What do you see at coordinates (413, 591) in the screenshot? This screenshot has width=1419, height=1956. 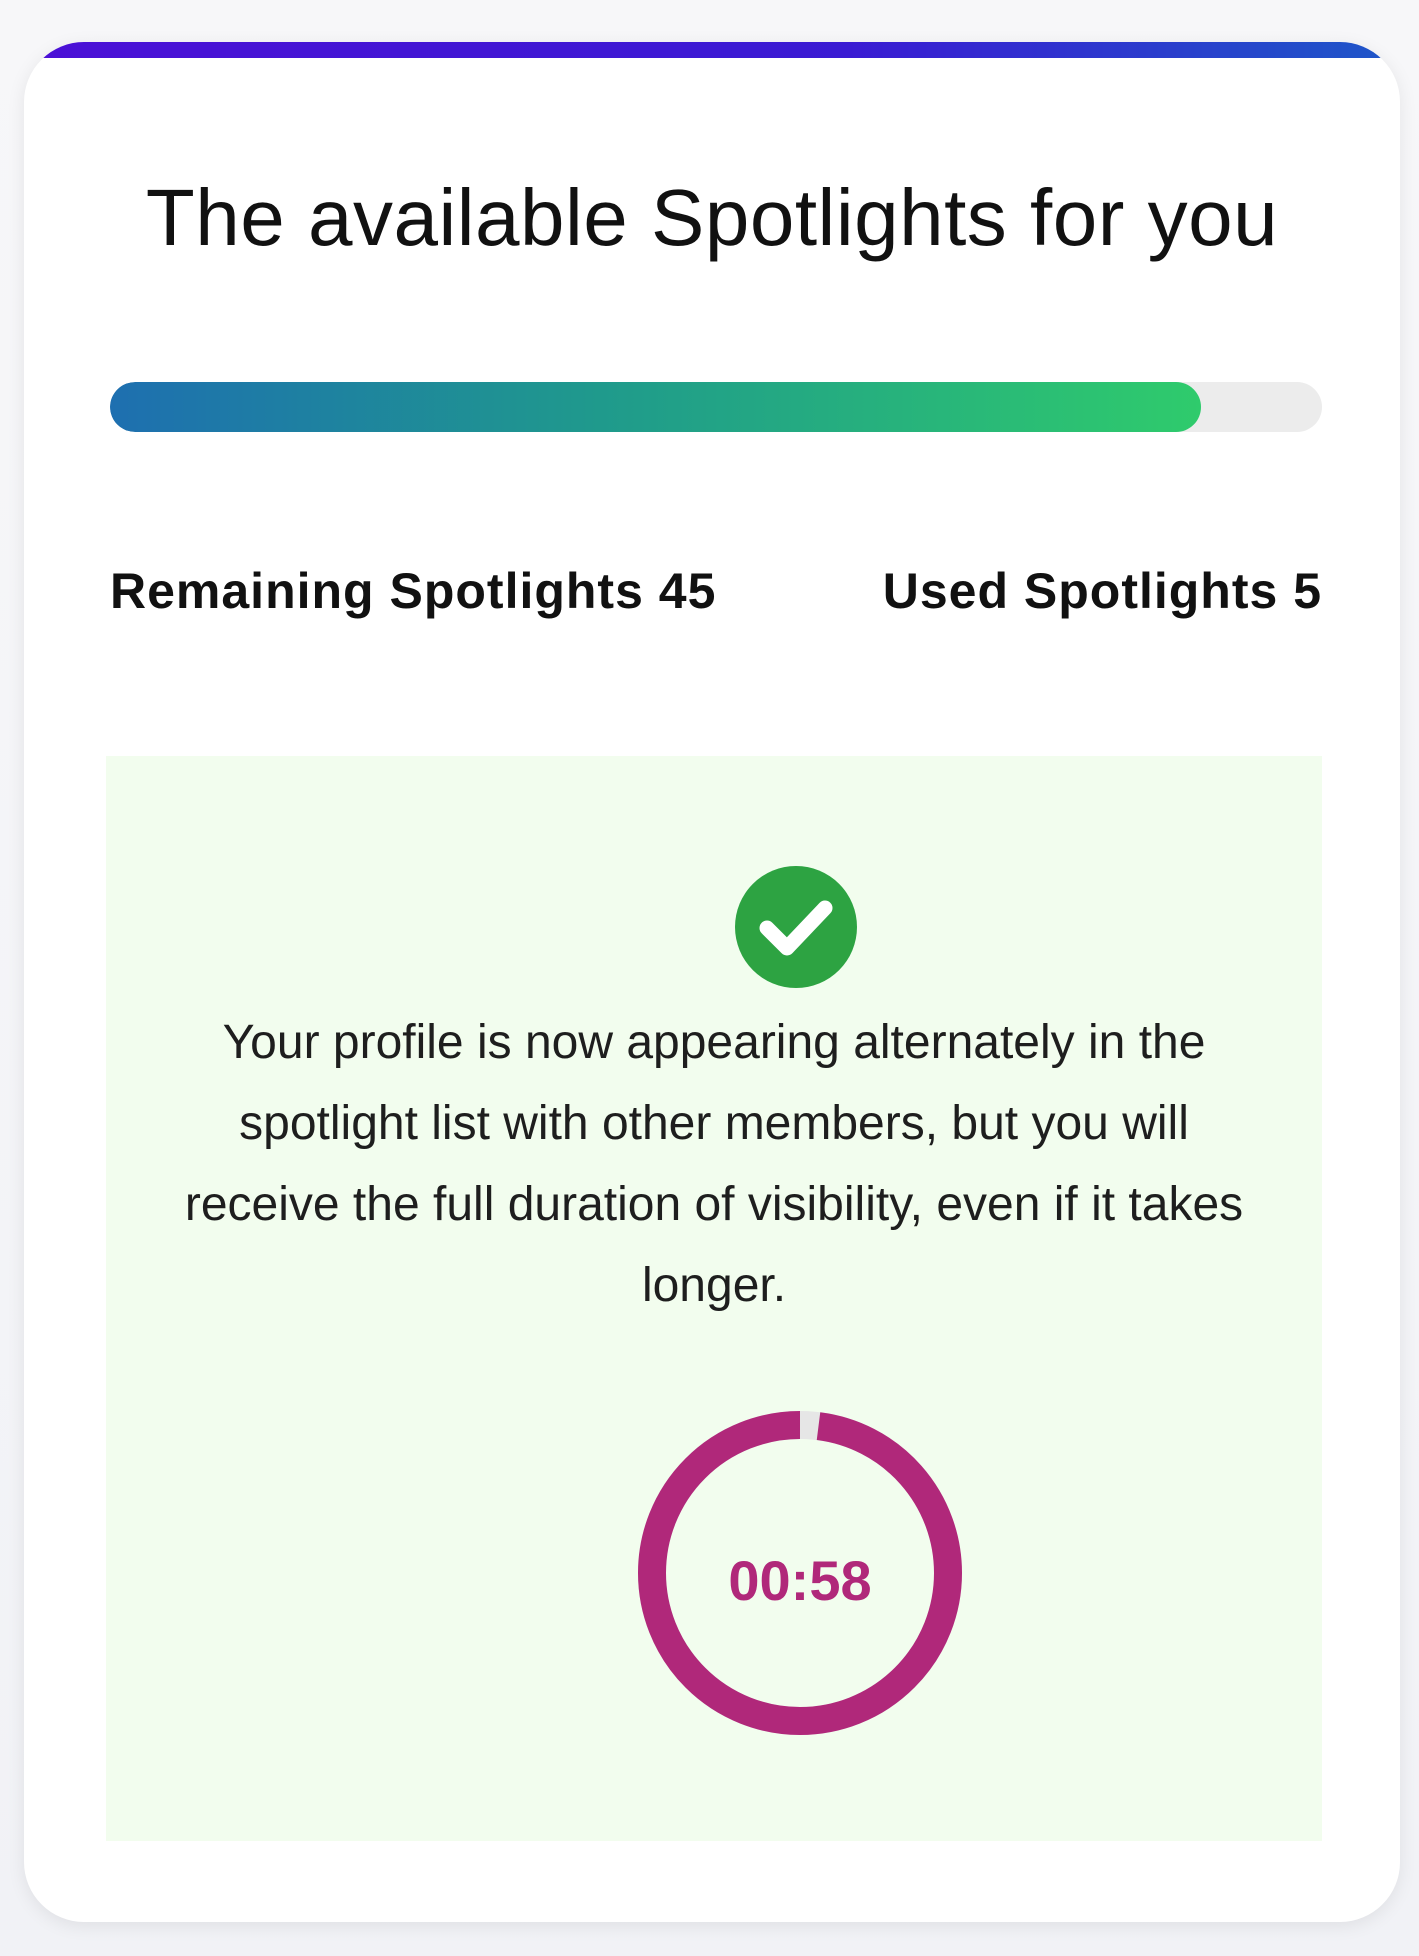 I see `remaining-spotlights-label: Remaining Spotlights 45` at bounding box center [413, 591].